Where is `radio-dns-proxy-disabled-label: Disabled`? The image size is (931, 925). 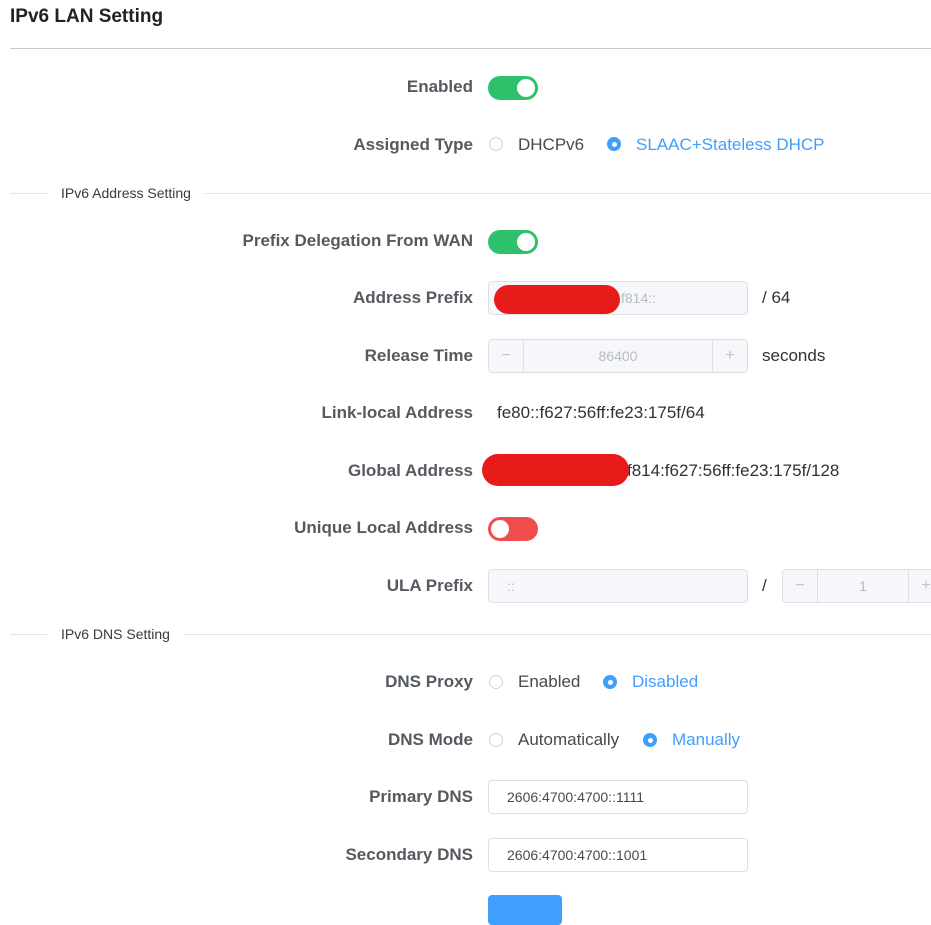 radio-dns-proxy-disabled-label: Disabled is located at coordinates (665, 682).